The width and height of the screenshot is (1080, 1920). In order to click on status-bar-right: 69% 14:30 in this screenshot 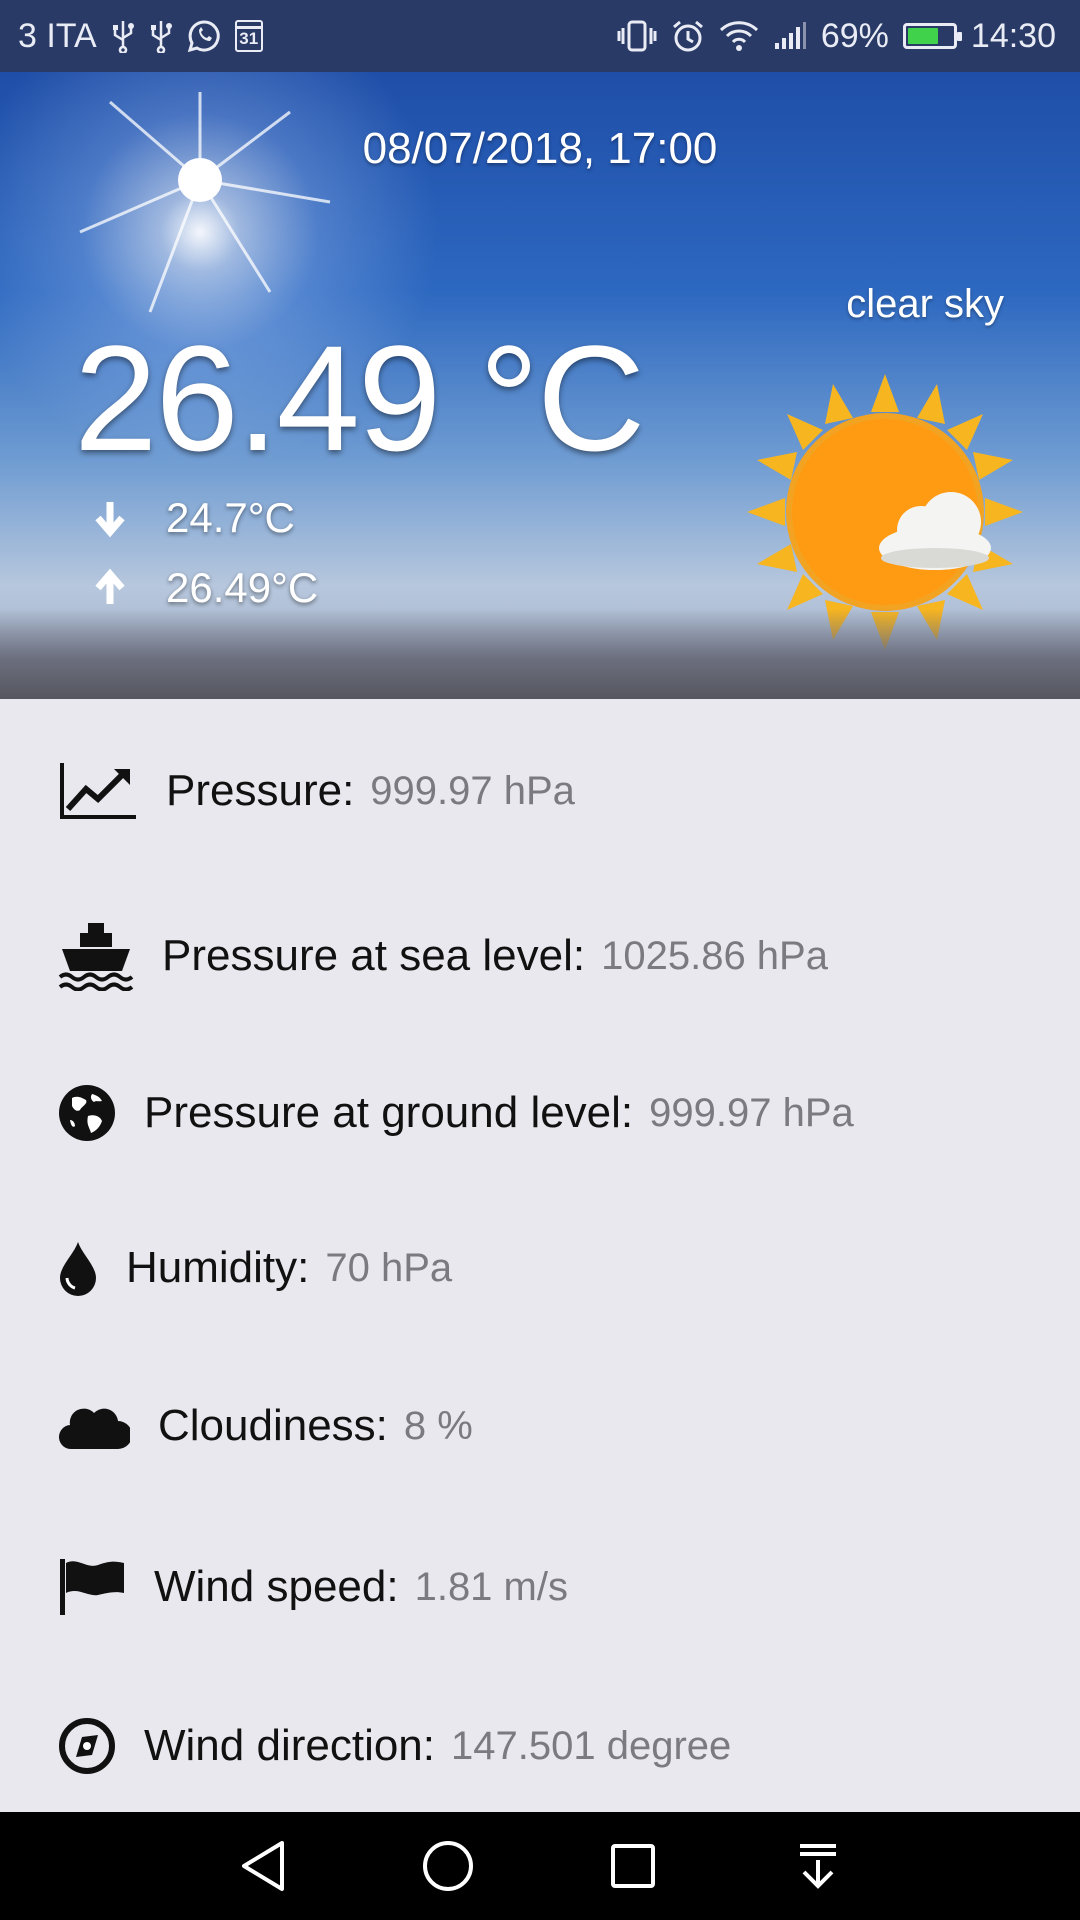, I will do `click(836, 36)`.